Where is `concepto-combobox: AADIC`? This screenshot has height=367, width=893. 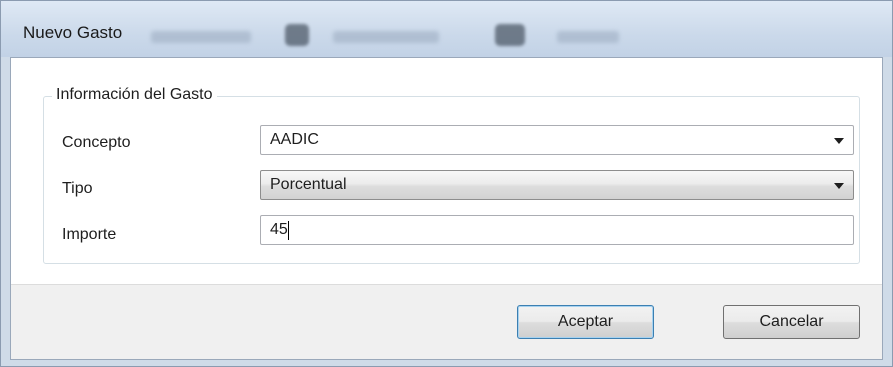
concepto-combobox: AADIC is located at coordinates (557, 140).